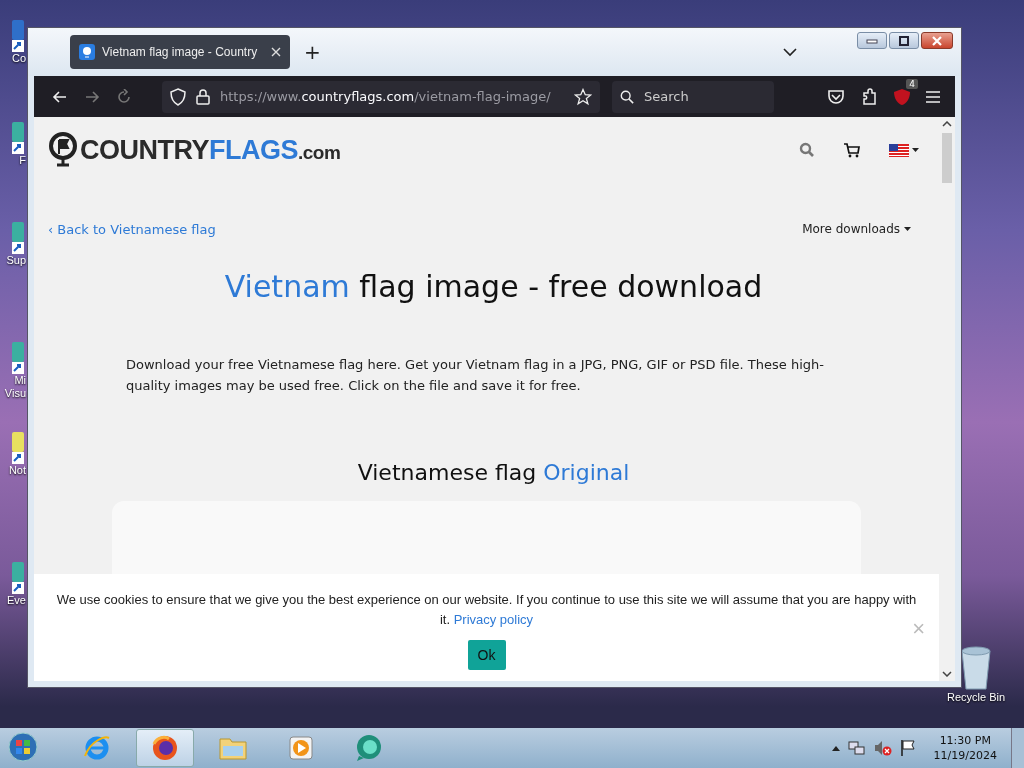  I want to click on more-downloads-dropdown: More downloads, so click(856, 229).